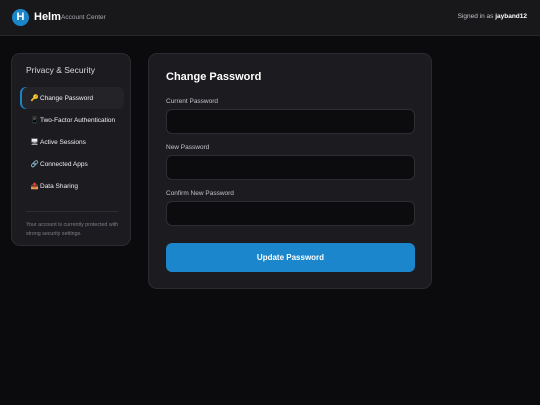 Image resolution: width=540 pixels, height=405 pixels. Describe the element at coordinates (63, 142) in the screenshot. I see `sidebar-item-label: Active Sessions` at that location.